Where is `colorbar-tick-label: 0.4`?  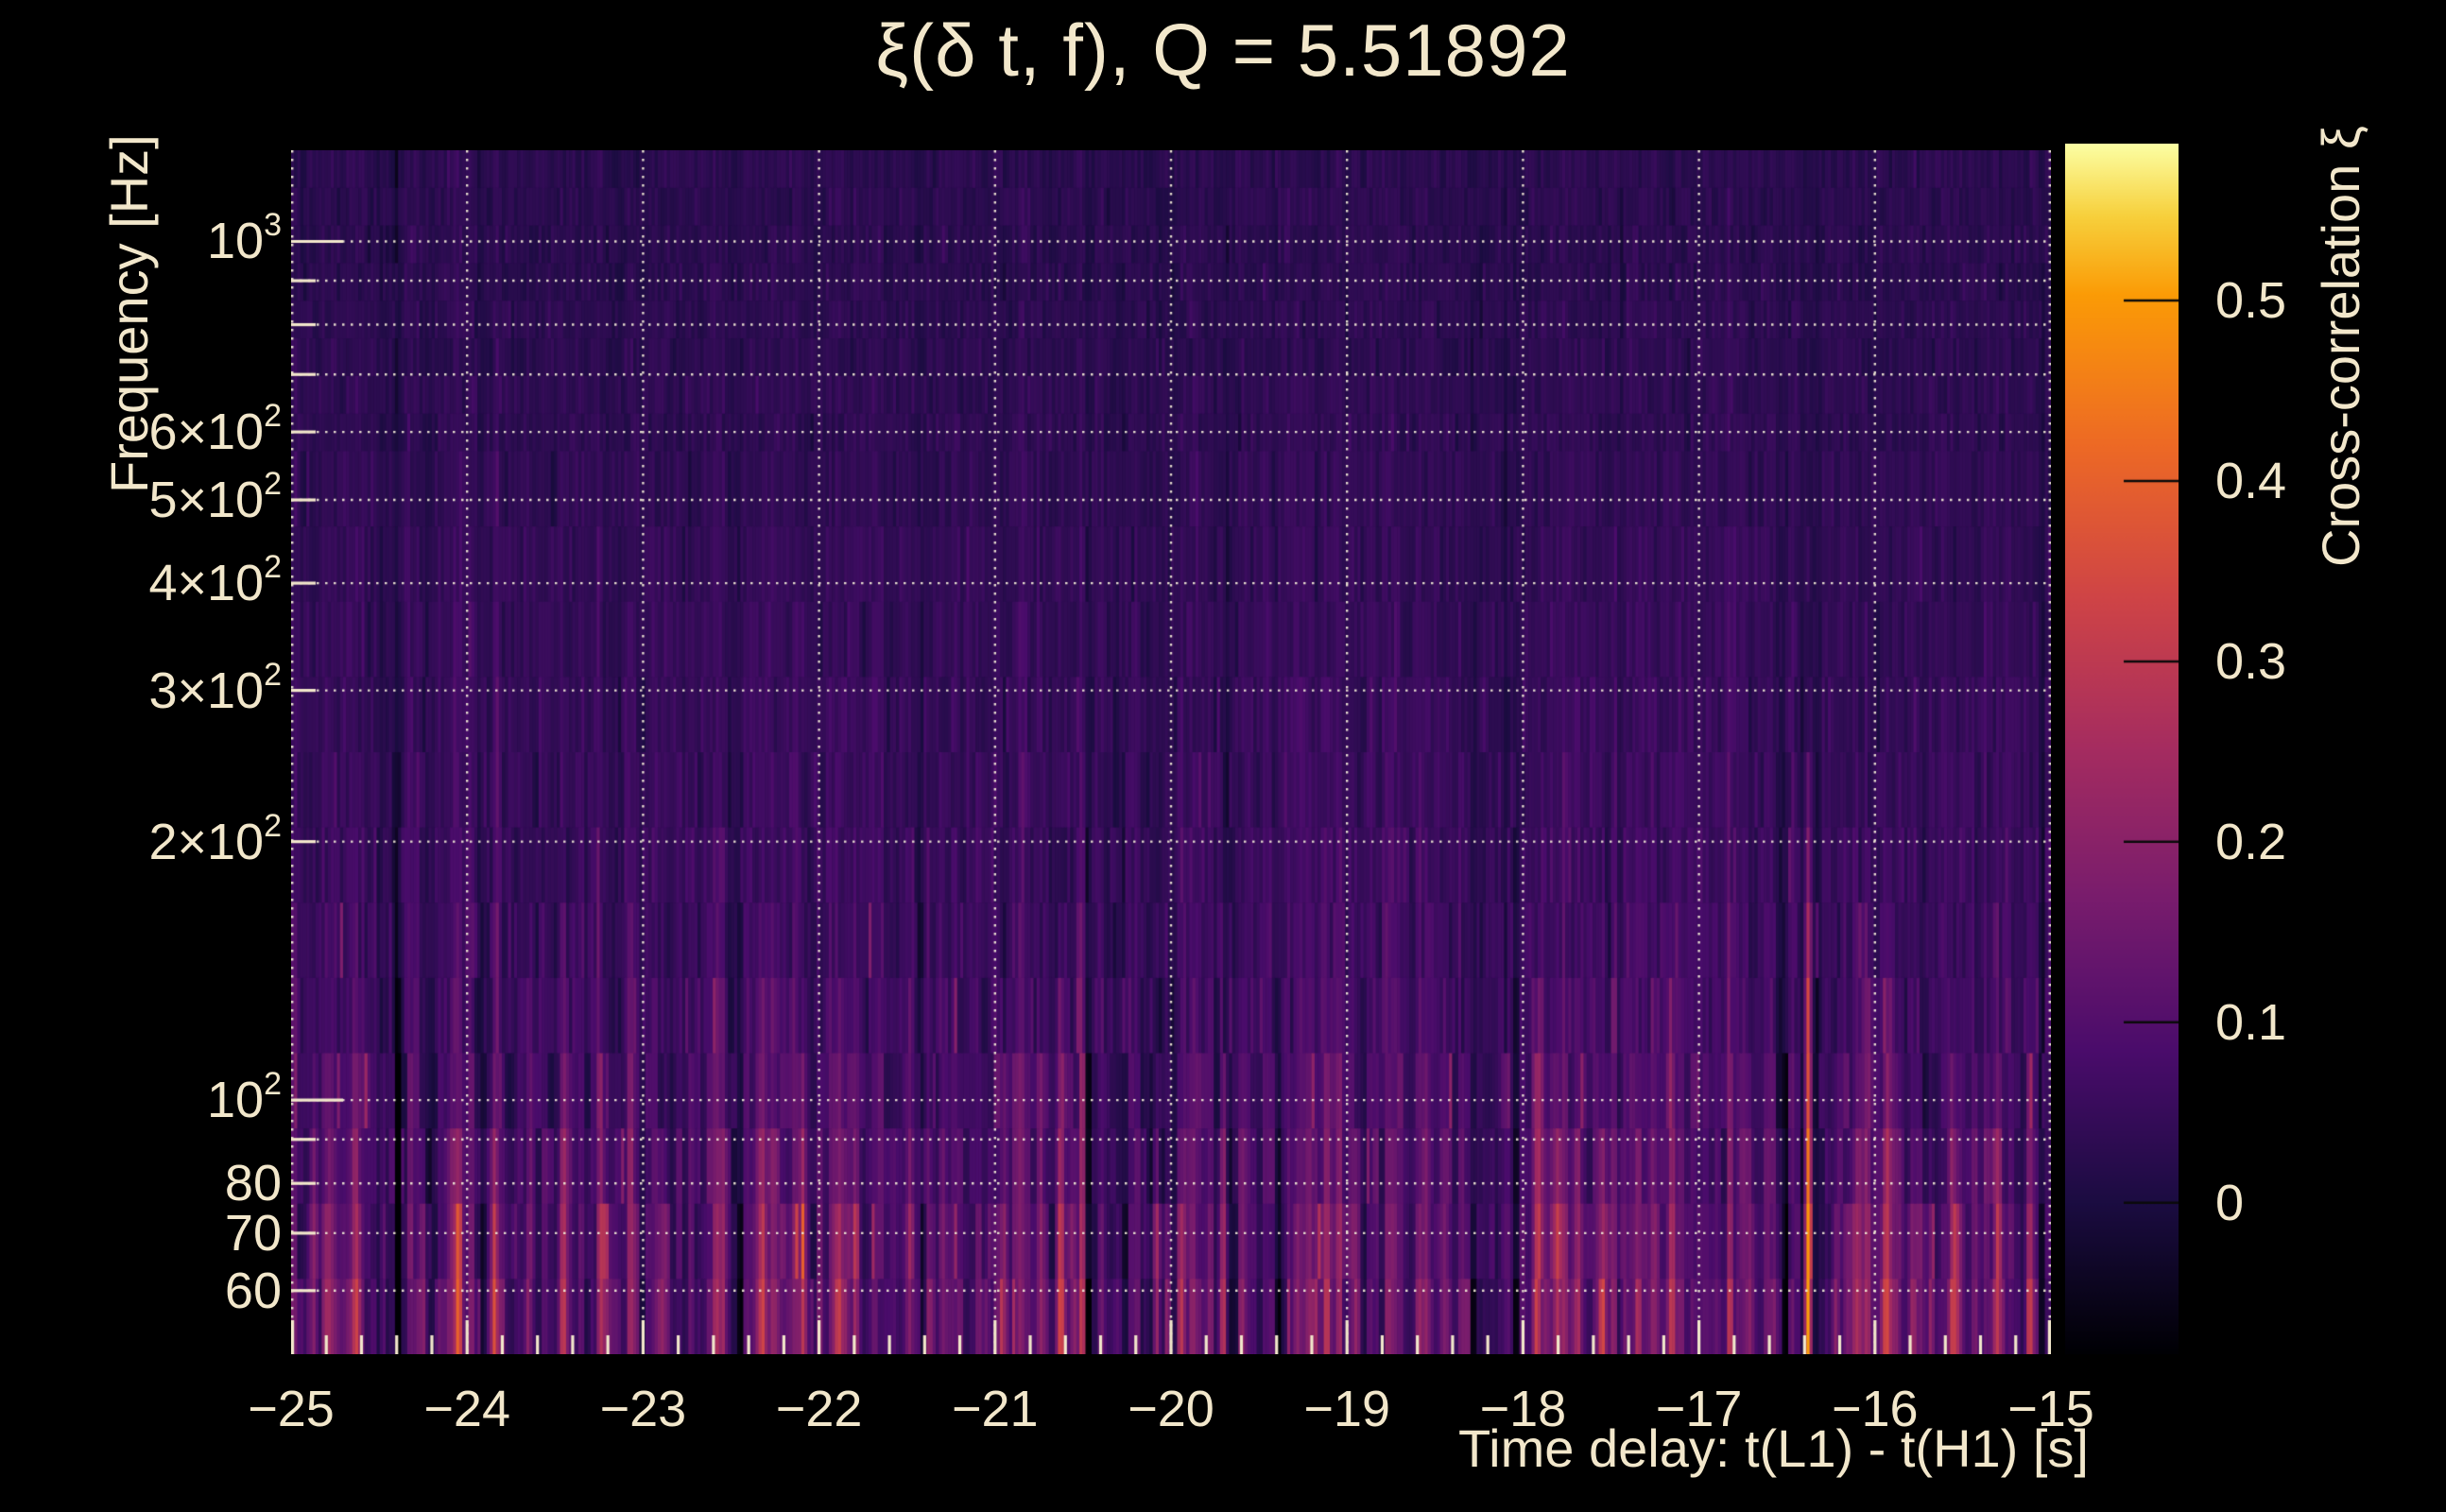
colorbar-tick-label: 0.4 is located at coordinates (2251, 481).